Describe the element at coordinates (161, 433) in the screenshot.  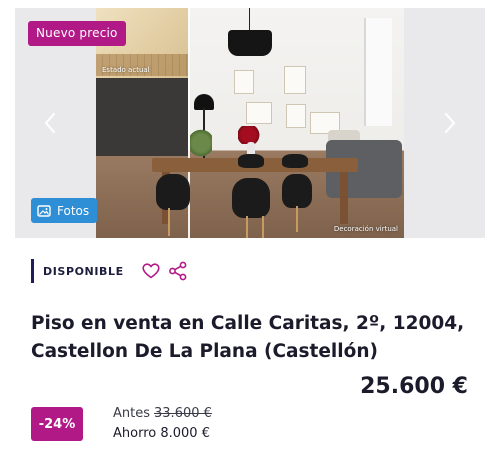
I see `saving-amount: Ahorro 8.000 €` at that location.